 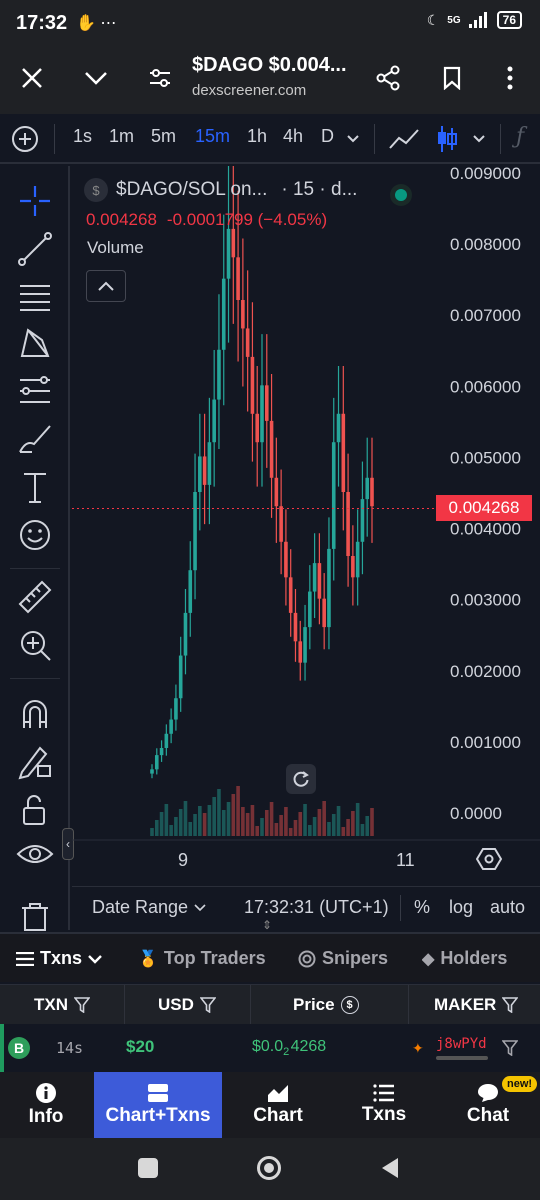 What do you see at coordinates (35, 297) in the screenshot?
I see `fib-lines-icon` at bounding box center [35, 297].